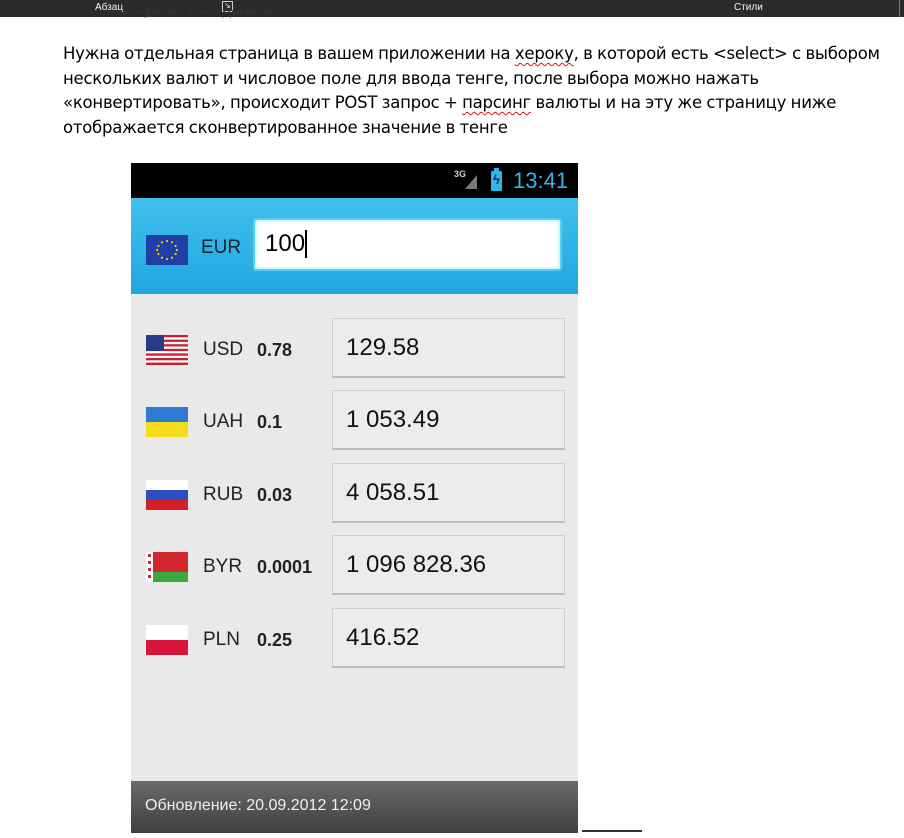 Image resolution: width=904 pixels, height=838 pixels. I want to click on currency-rate: 0.25, so click(275, 640).